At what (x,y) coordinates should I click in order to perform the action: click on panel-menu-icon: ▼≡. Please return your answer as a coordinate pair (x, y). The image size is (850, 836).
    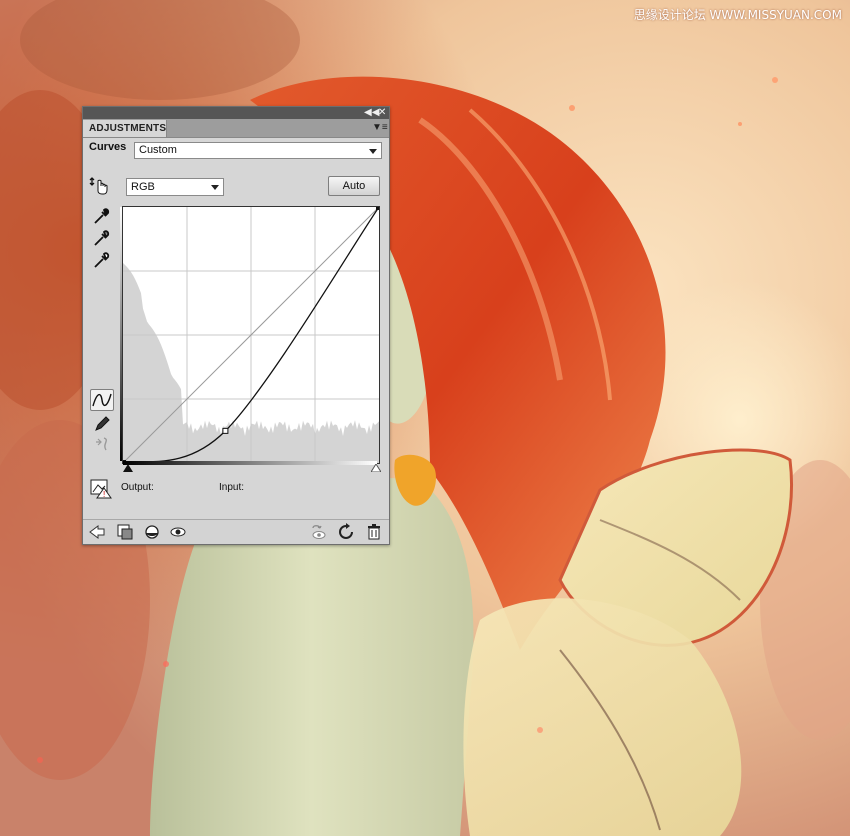
    Looking at the image, I should click on (380, 127).